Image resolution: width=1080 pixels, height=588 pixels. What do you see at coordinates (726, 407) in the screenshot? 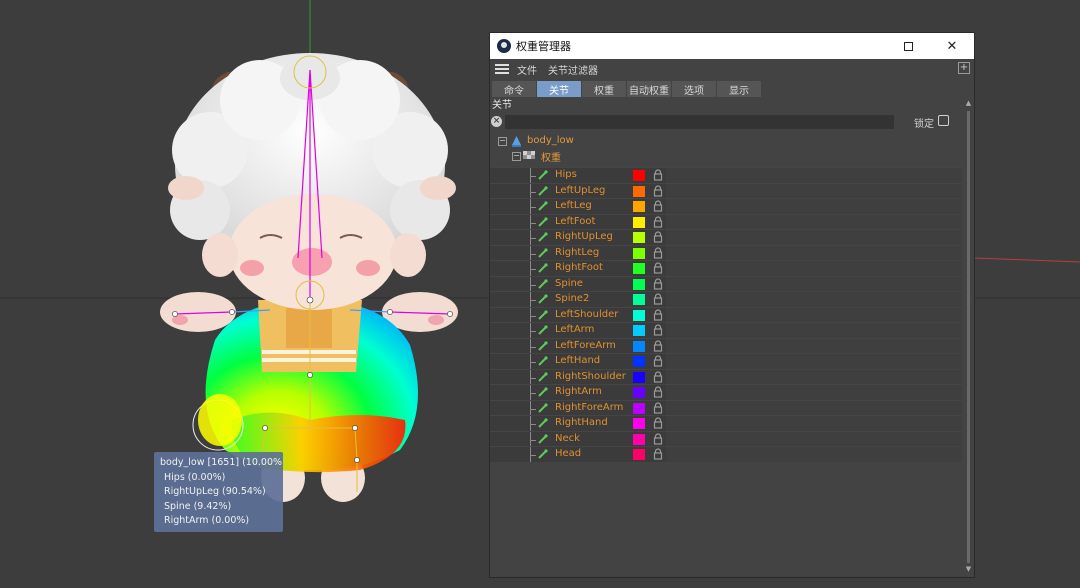
I see `joint-row: RightForeArm` at bounding box center [726, 407].